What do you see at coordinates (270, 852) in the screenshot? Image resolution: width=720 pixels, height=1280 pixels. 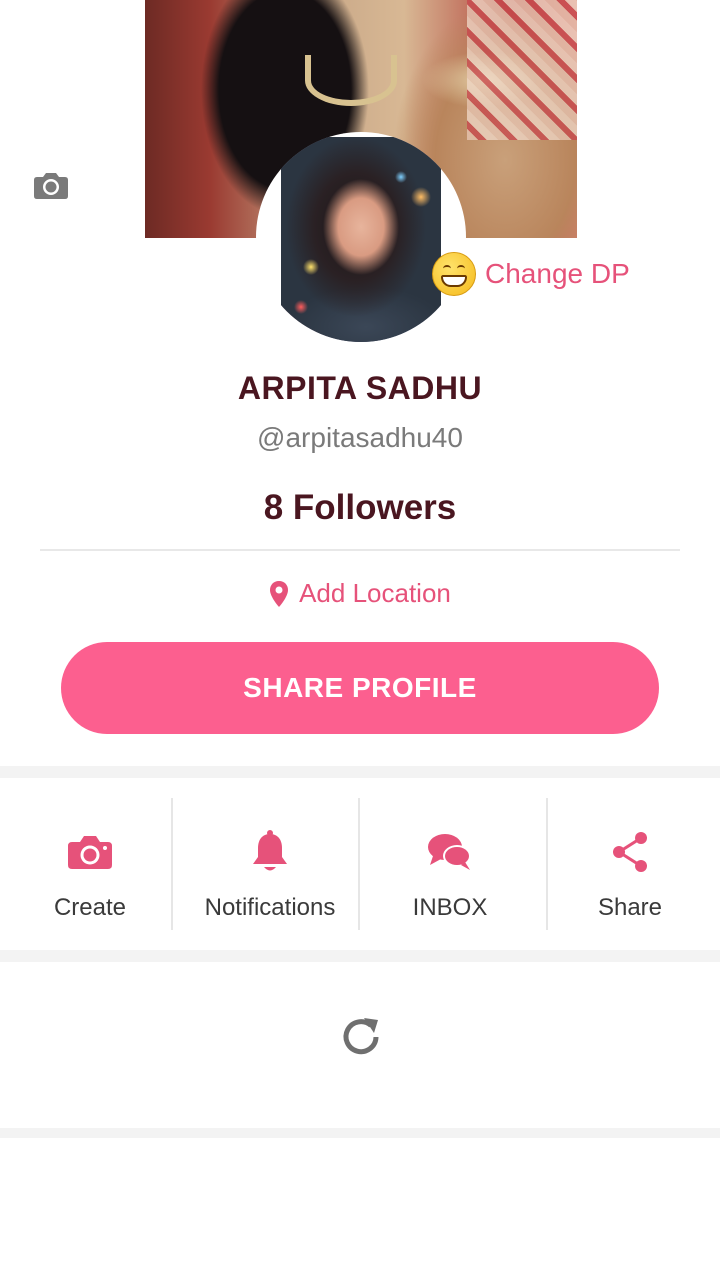 I see `bell-icon` at bounding box center [270, 852].